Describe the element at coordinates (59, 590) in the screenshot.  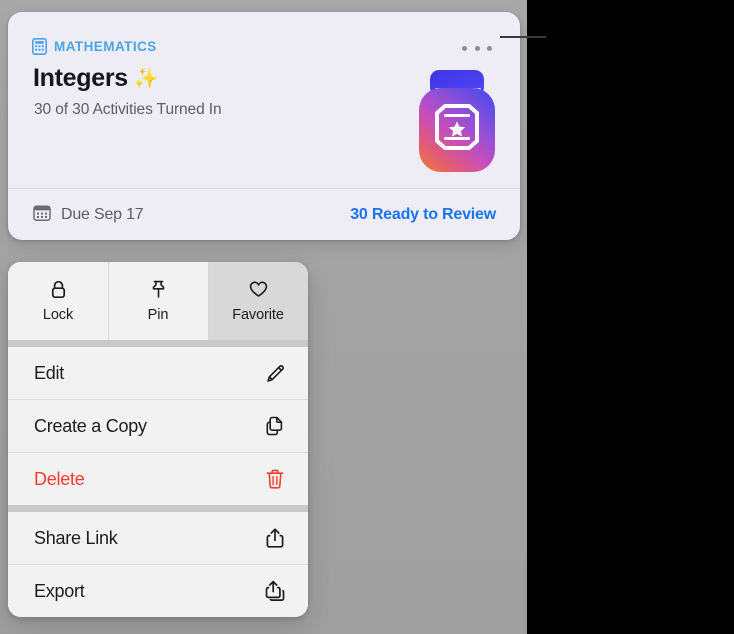
I see `menu-item-label: Export` at that location.